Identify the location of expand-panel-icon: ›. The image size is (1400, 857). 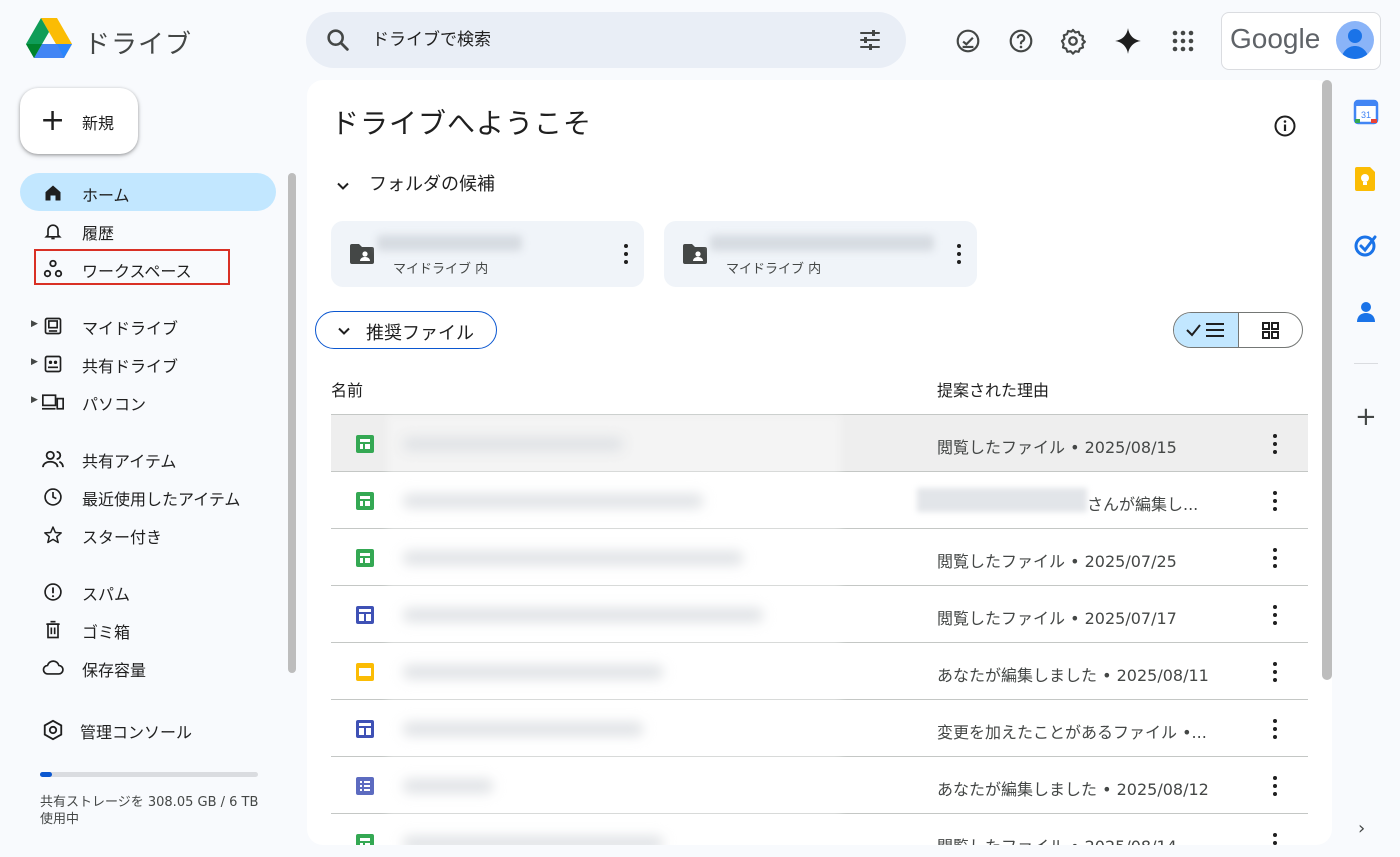
(1361, 828).